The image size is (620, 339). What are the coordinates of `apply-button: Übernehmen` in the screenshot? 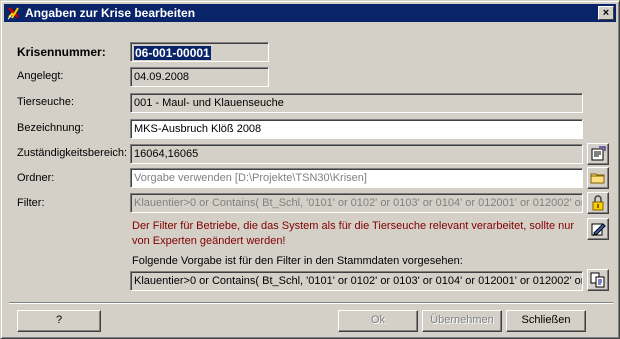 It's located at (462, 321).